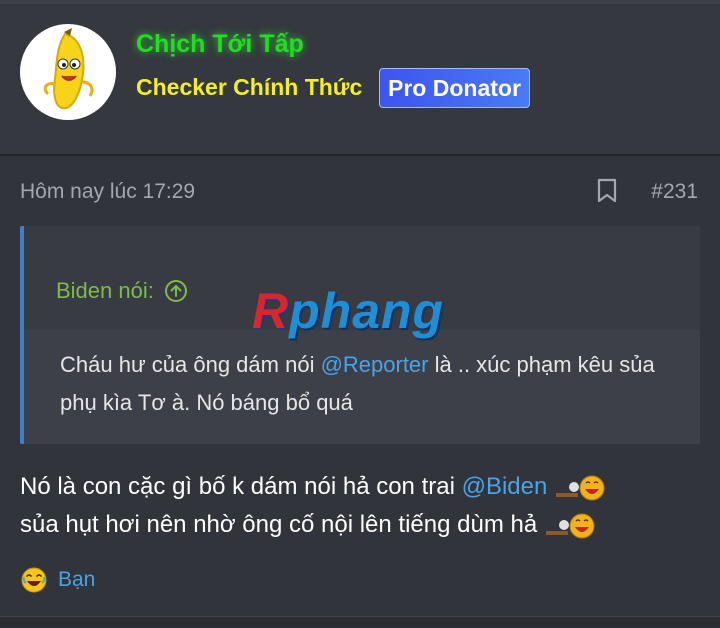 Image resolution: width=720 pixels, height=628 pixels. What do you see at coordinates (360, 622) in the screenshot?
I see `bottom-divider` at bounding box center [360, 622].